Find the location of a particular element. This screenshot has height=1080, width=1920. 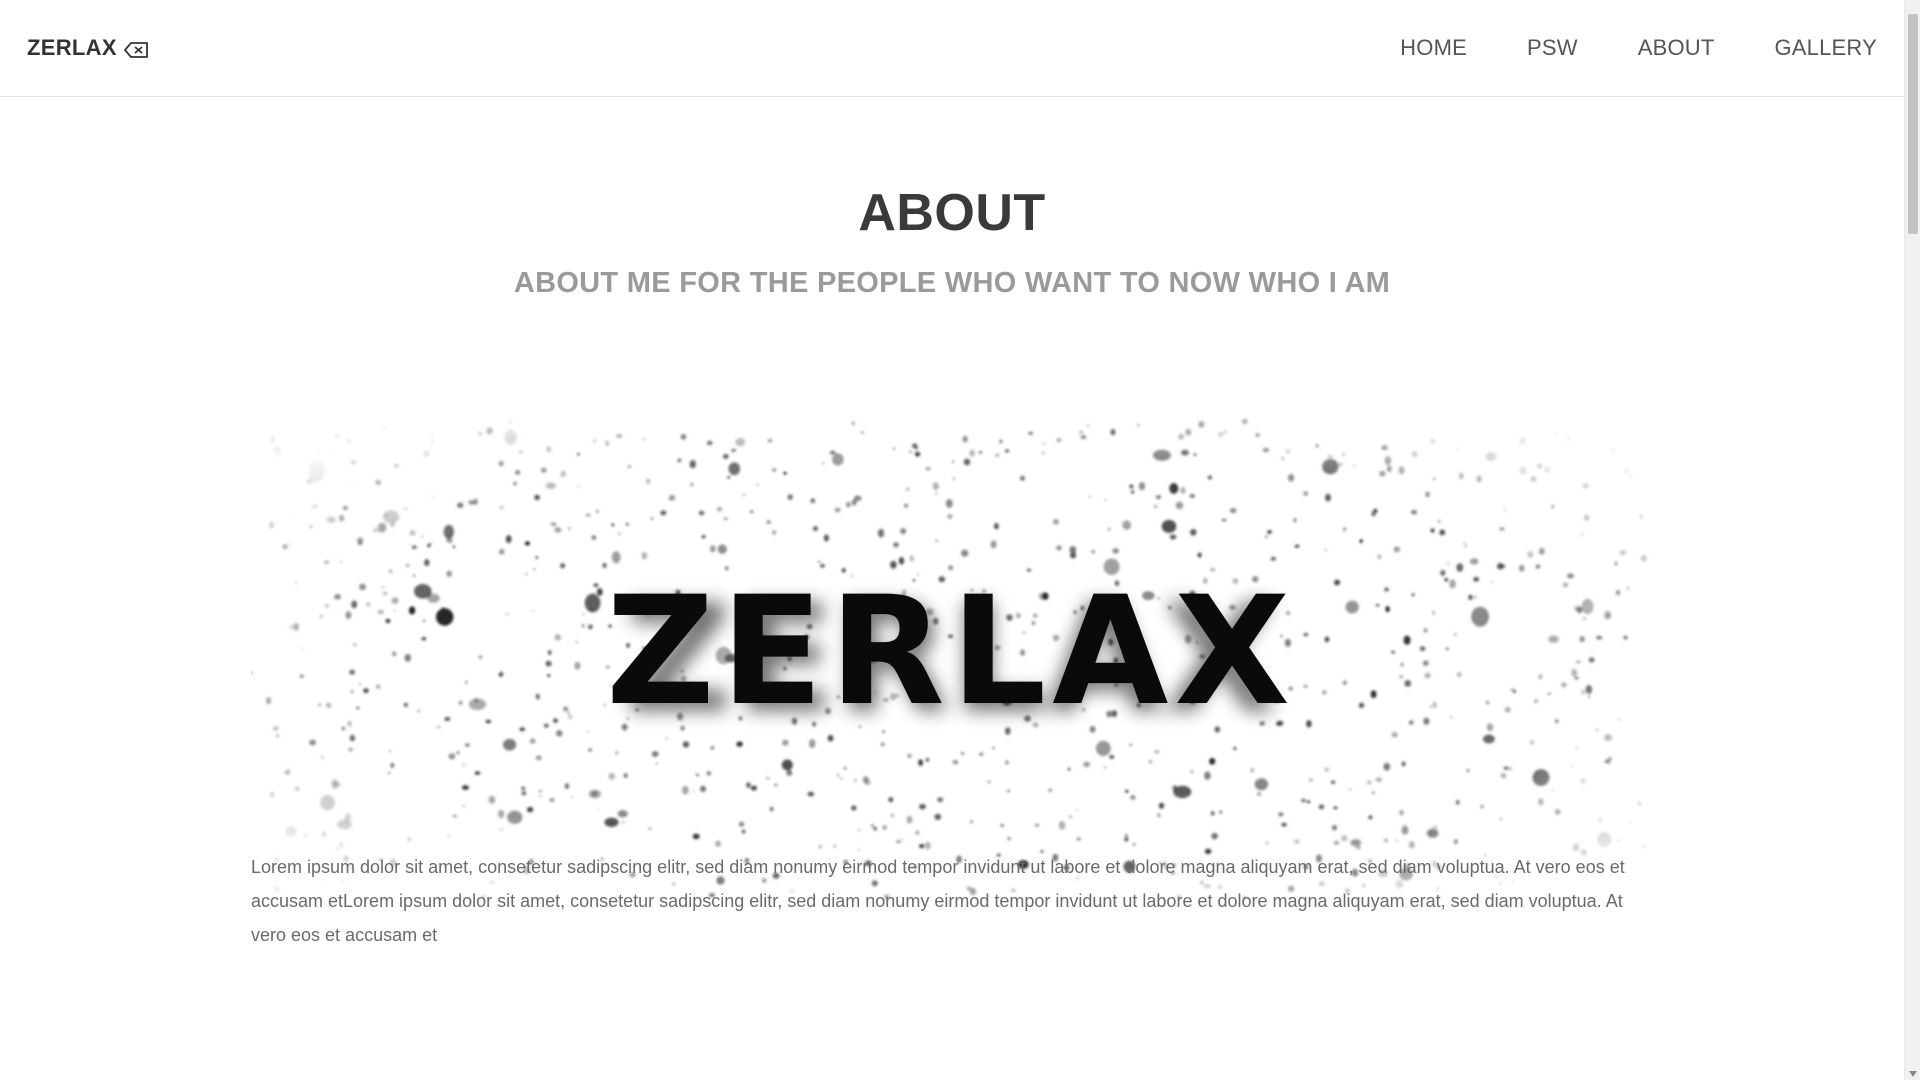

brand-logo: ZERLAX is located at coordinates (88, 48).